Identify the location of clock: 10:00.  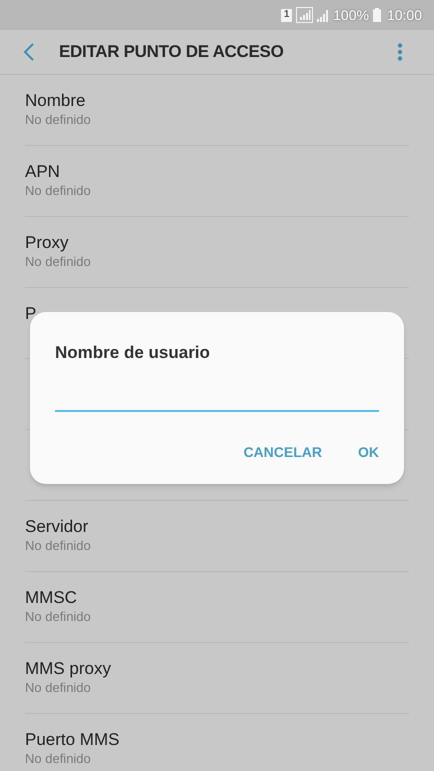
(404, 15).